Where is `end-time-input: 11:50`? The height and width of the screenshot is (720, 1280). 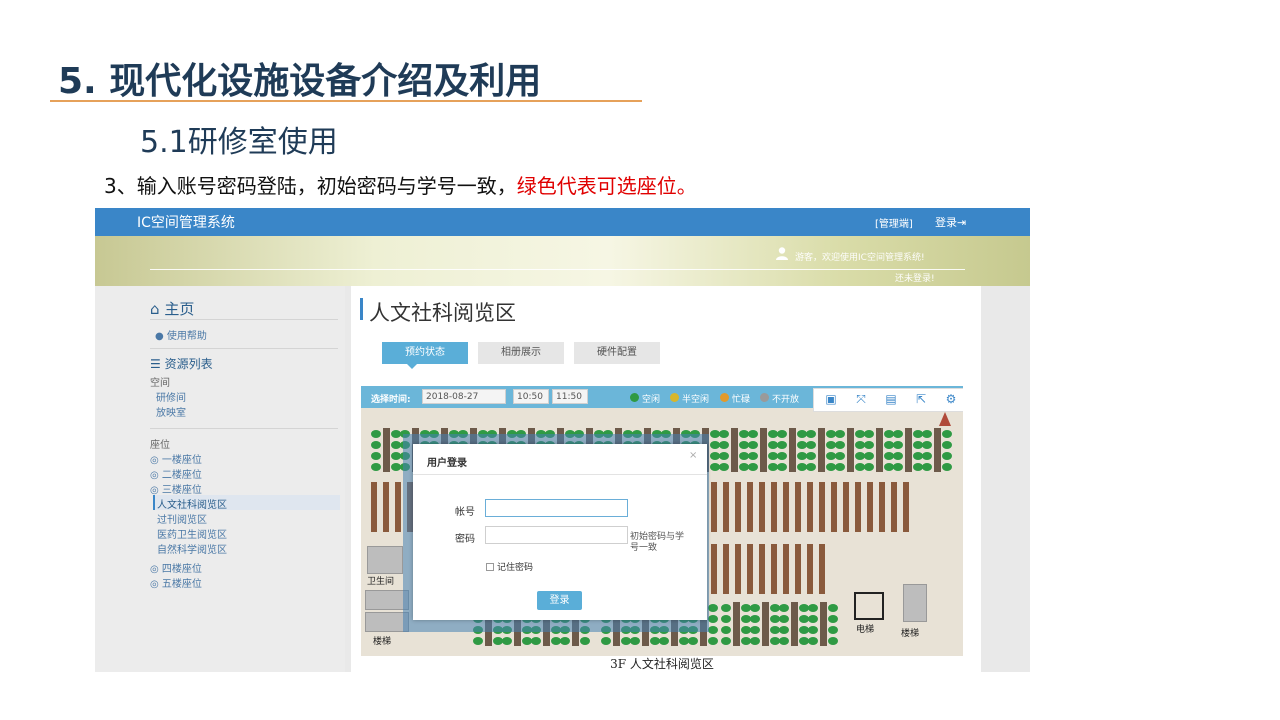
end-time-input: 11:50 is located at coordinates (570, 396).